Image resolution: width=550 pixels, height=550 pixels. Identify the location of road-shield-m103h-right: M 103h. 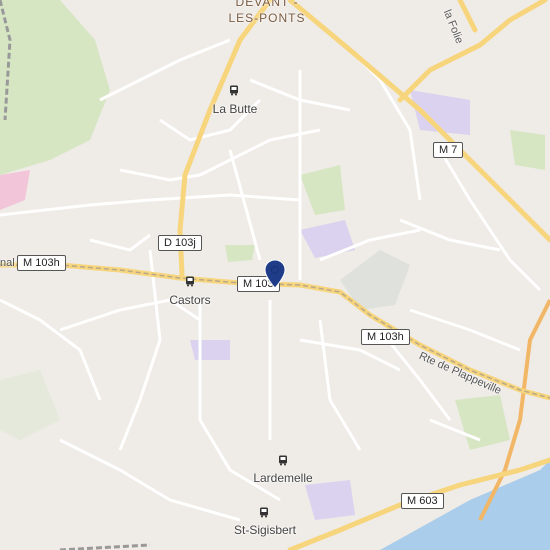
(385, 337).